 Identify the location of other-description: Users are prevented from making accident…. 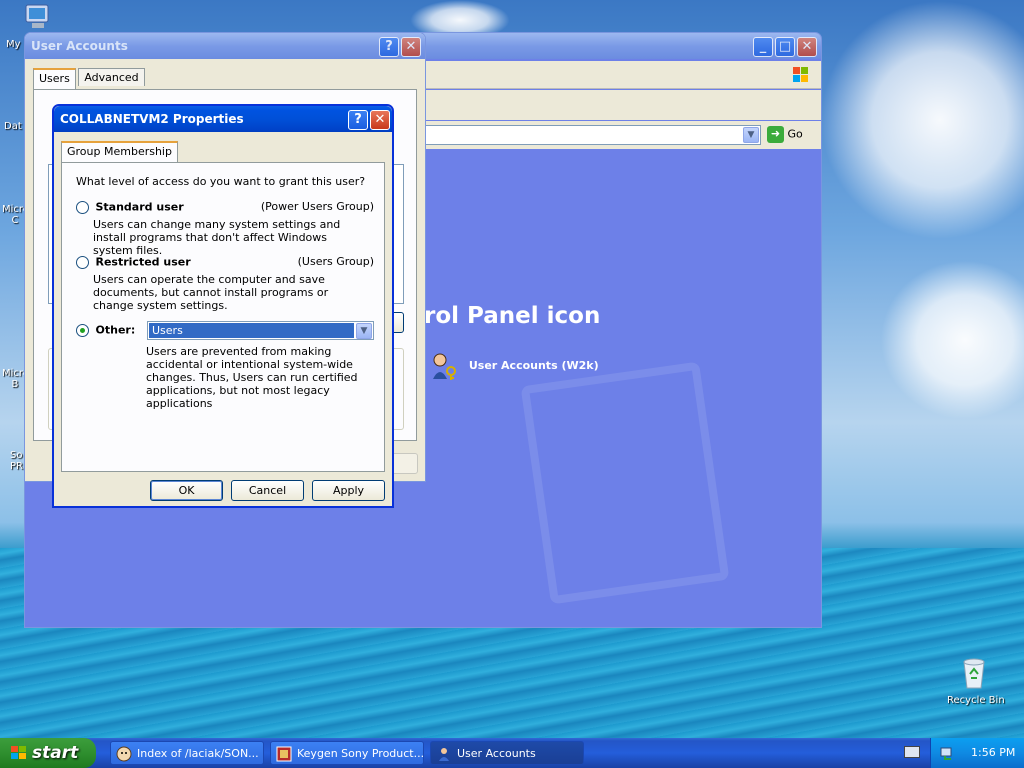
(252, 377).